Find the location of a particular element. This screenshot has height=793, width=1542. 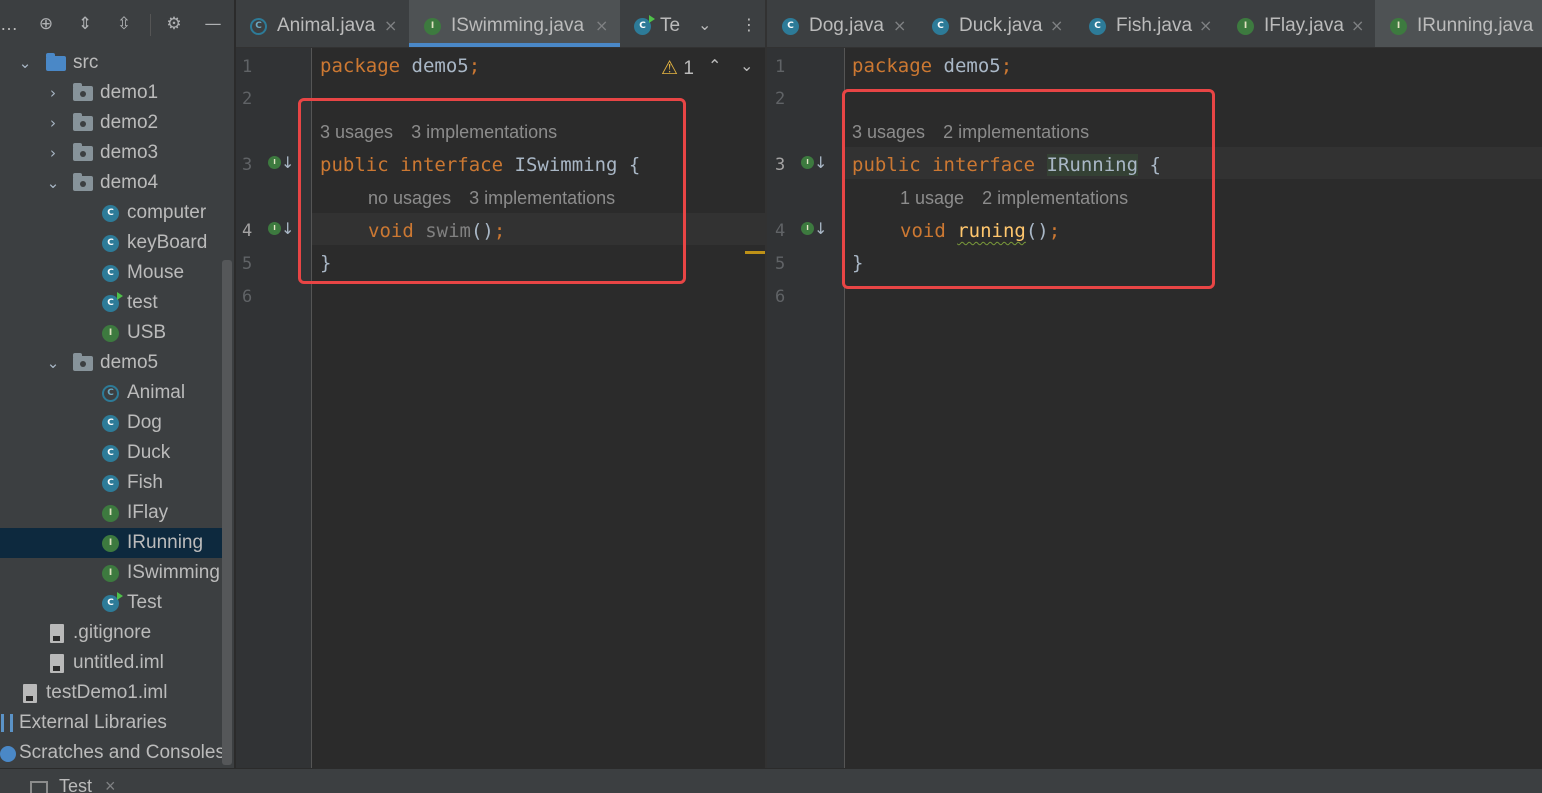

tab-dog-java: C Dog.java × is located at coordinates (842, 23).